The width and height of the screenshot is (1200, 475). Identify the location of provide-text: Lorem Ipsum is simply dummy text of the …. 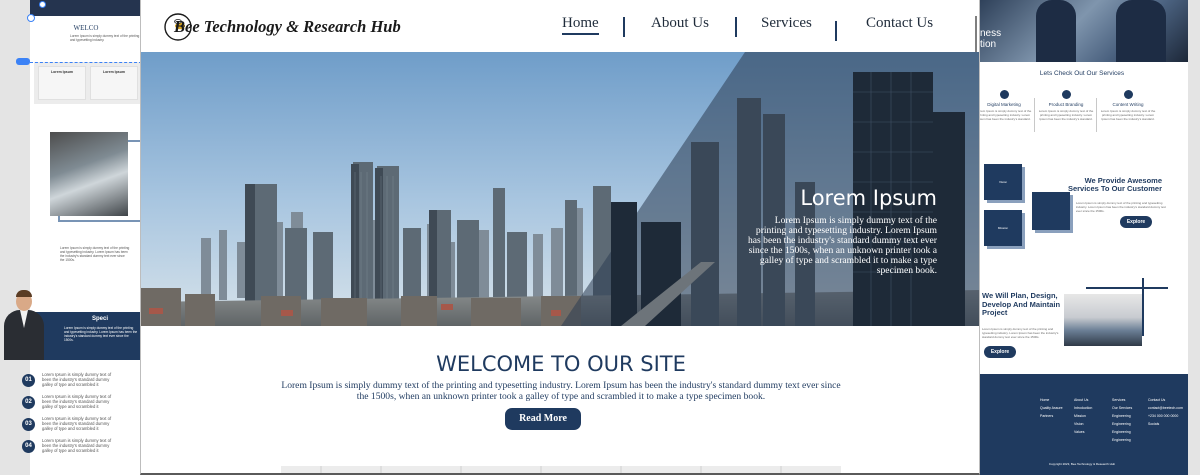
(1121, 207).